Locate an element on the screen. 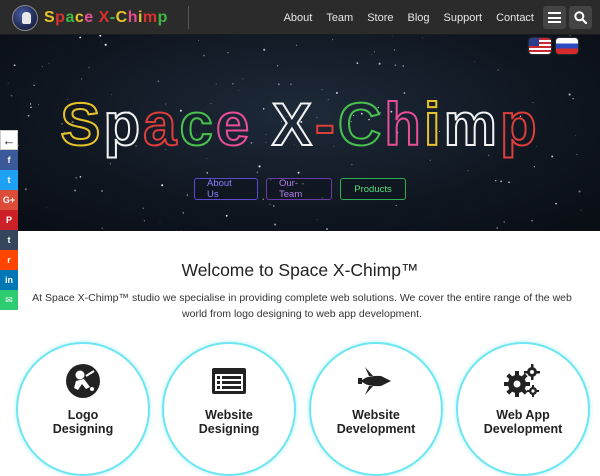  service-web-app-development: Web App Development is located at coordinates (523, 409).